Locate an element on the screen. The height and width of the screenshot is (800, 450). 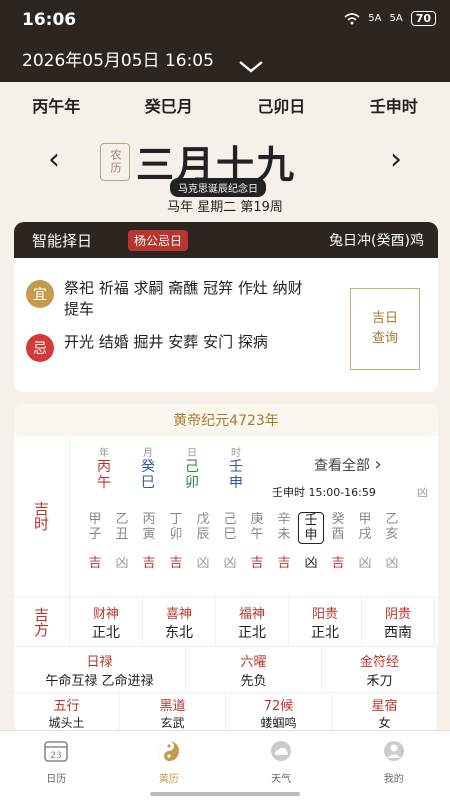
info-cell: 黑道 玄武 is located at coordinates (173, 713).